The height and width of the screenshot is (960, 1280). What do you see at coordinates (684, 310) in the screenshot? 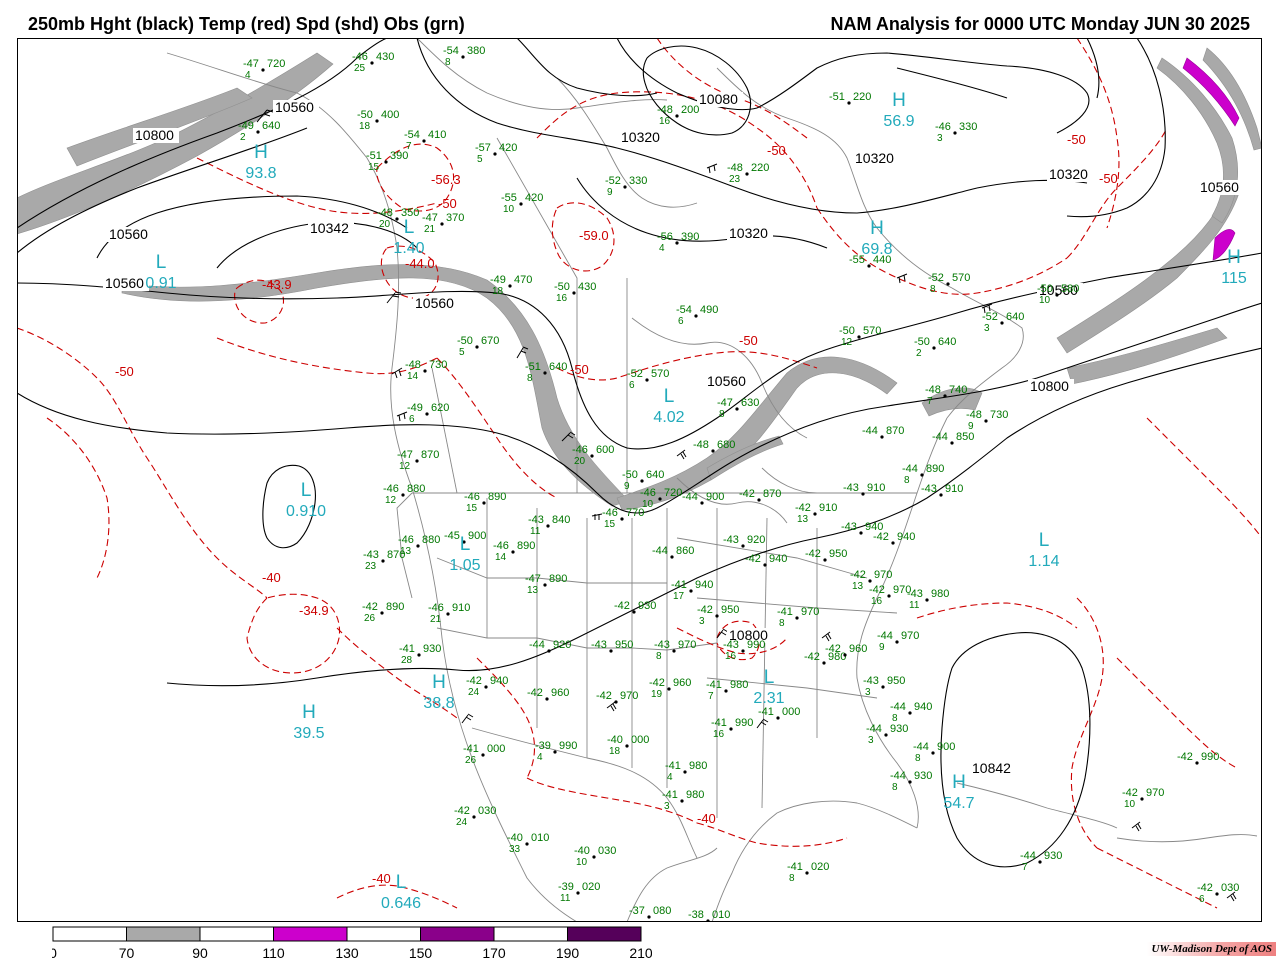
I see `obs-temperature: -54` at bounding box center [684, 310].